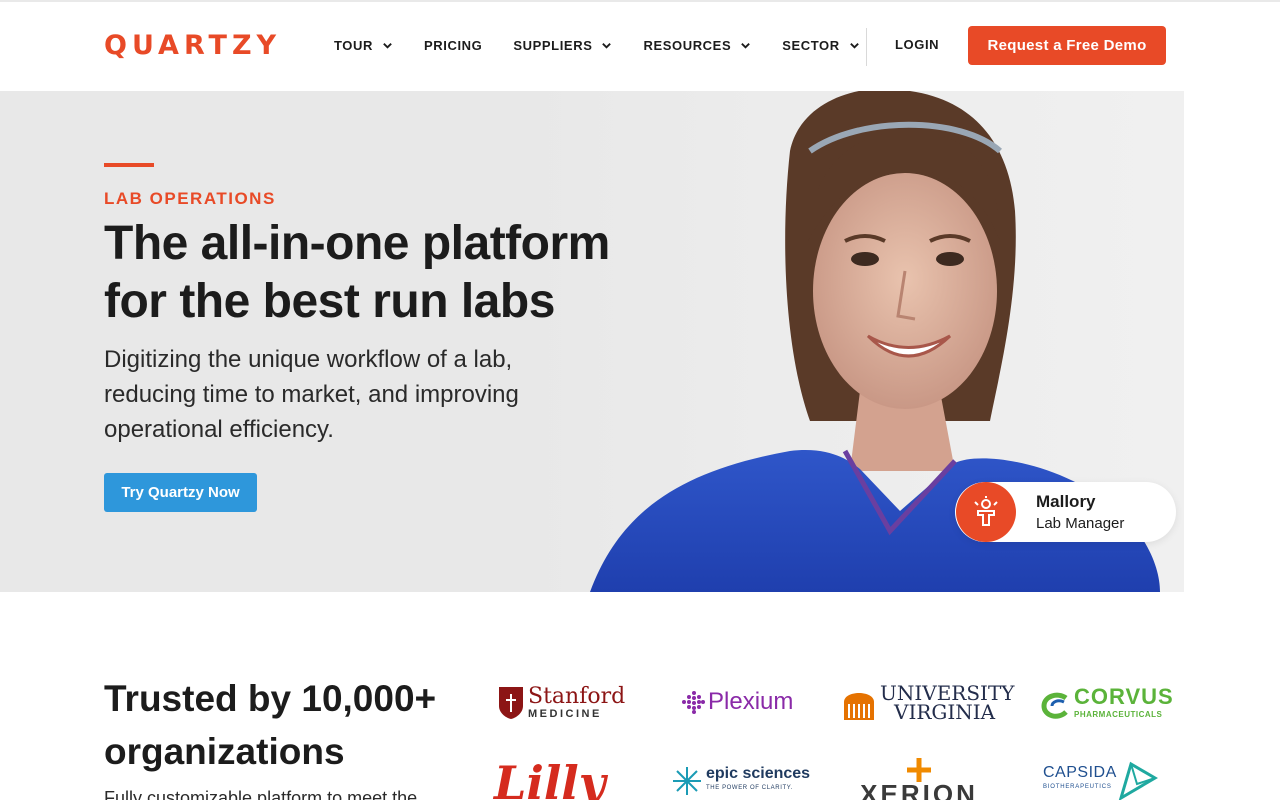 The image size is (1280, 800). I want to click on nav-divider, so click(866, 47).